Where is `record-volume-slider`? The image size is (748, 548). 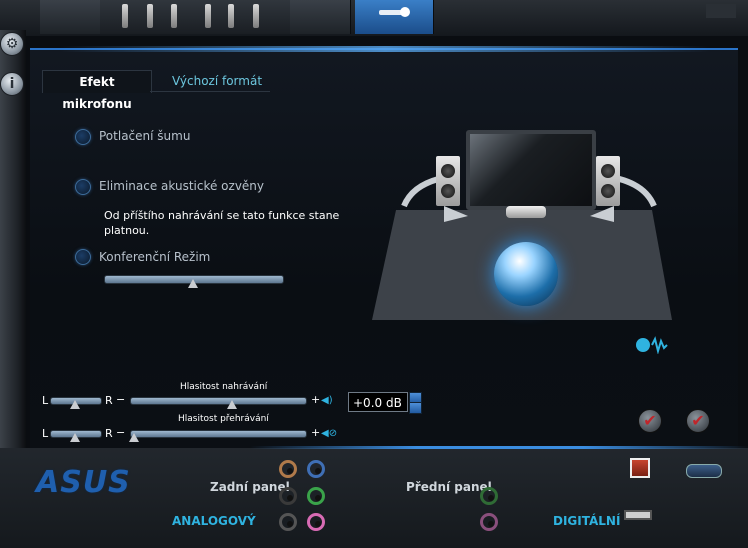 record-volume-slider is located at coordinates (218, 401).